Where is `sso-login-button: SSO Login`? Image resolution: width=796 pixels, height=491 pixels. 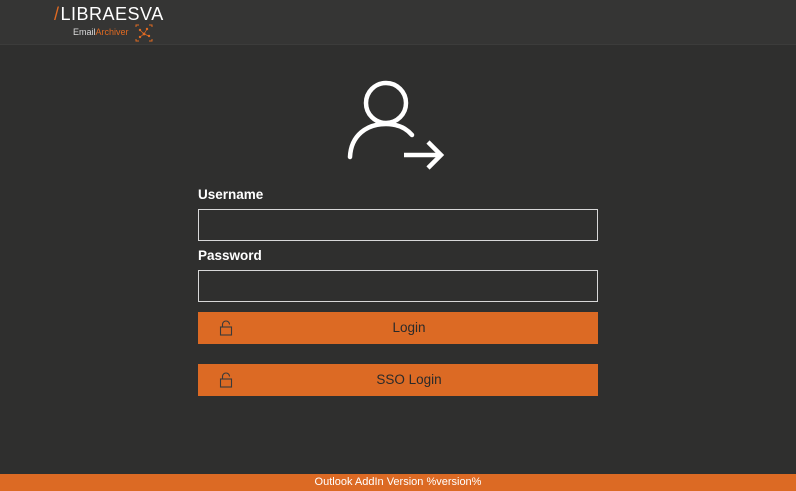 sso-login-button: SSO Login is located at coordinates (398, 380).